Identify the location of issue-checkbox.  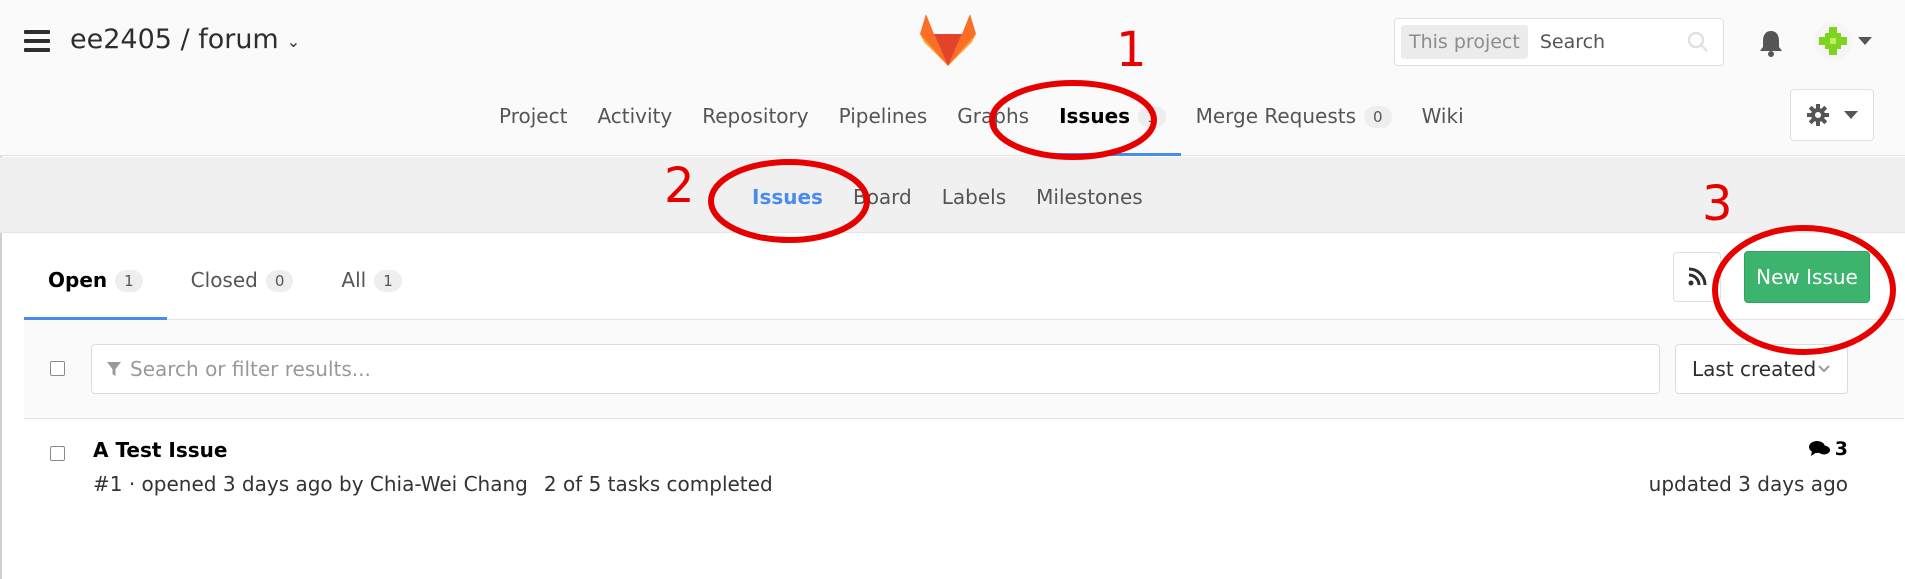
(57, 453).